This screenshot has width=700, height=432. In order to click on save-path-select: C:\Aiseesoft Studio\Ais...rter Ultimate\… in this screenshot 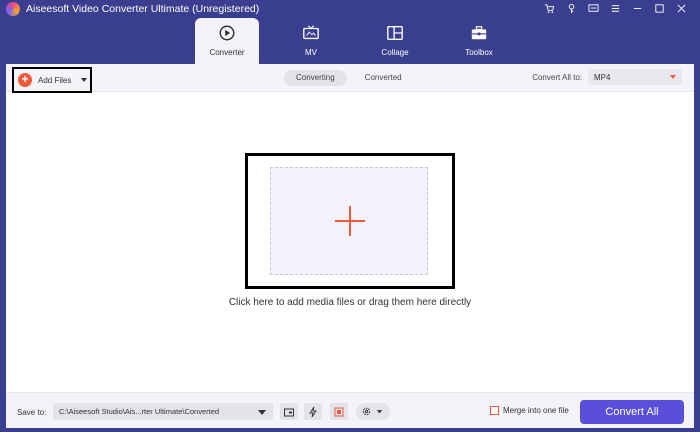, I will do `click(163, 411)`.